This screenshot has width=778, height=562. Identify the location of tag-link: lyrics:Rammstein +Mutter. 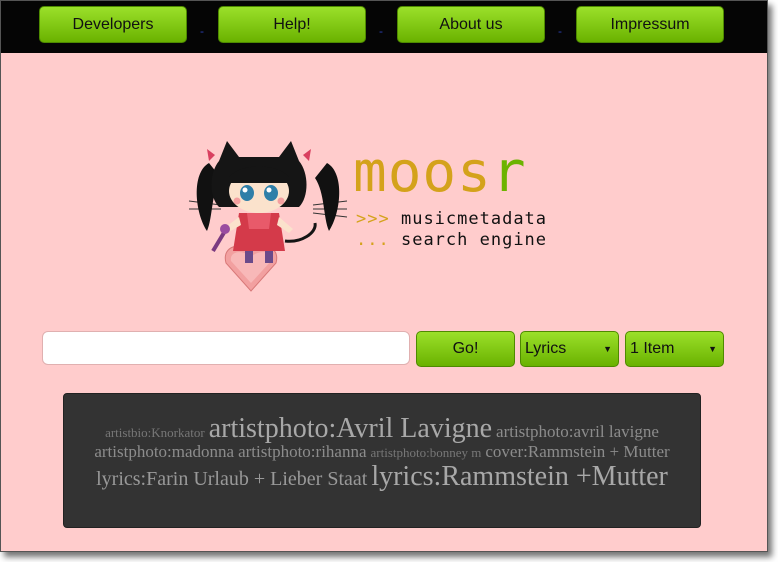
(519, 476).